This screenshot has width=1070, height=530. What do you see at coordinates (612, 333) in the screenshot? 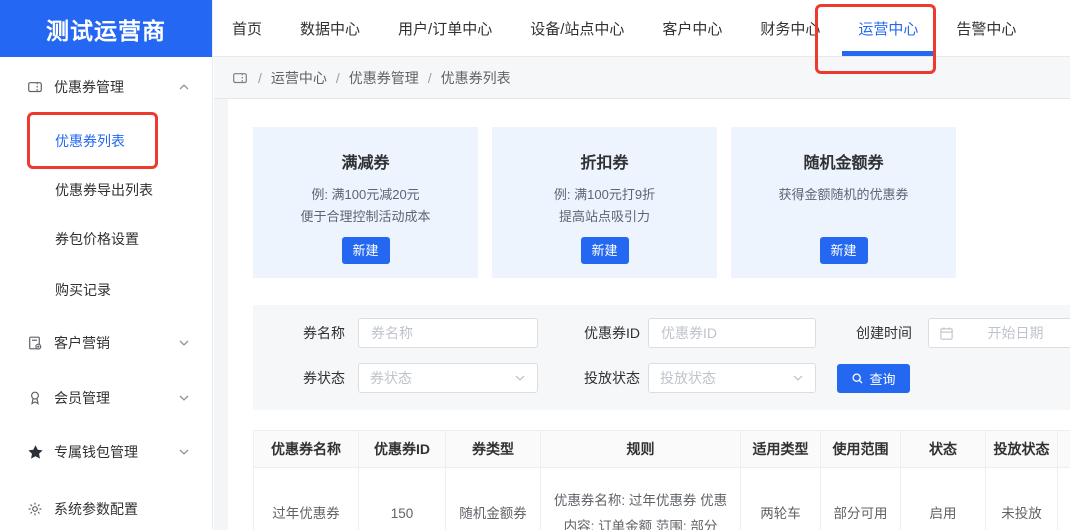
I see `coupon-id-label: 优惠券ID` at bounding box center [612, 333].